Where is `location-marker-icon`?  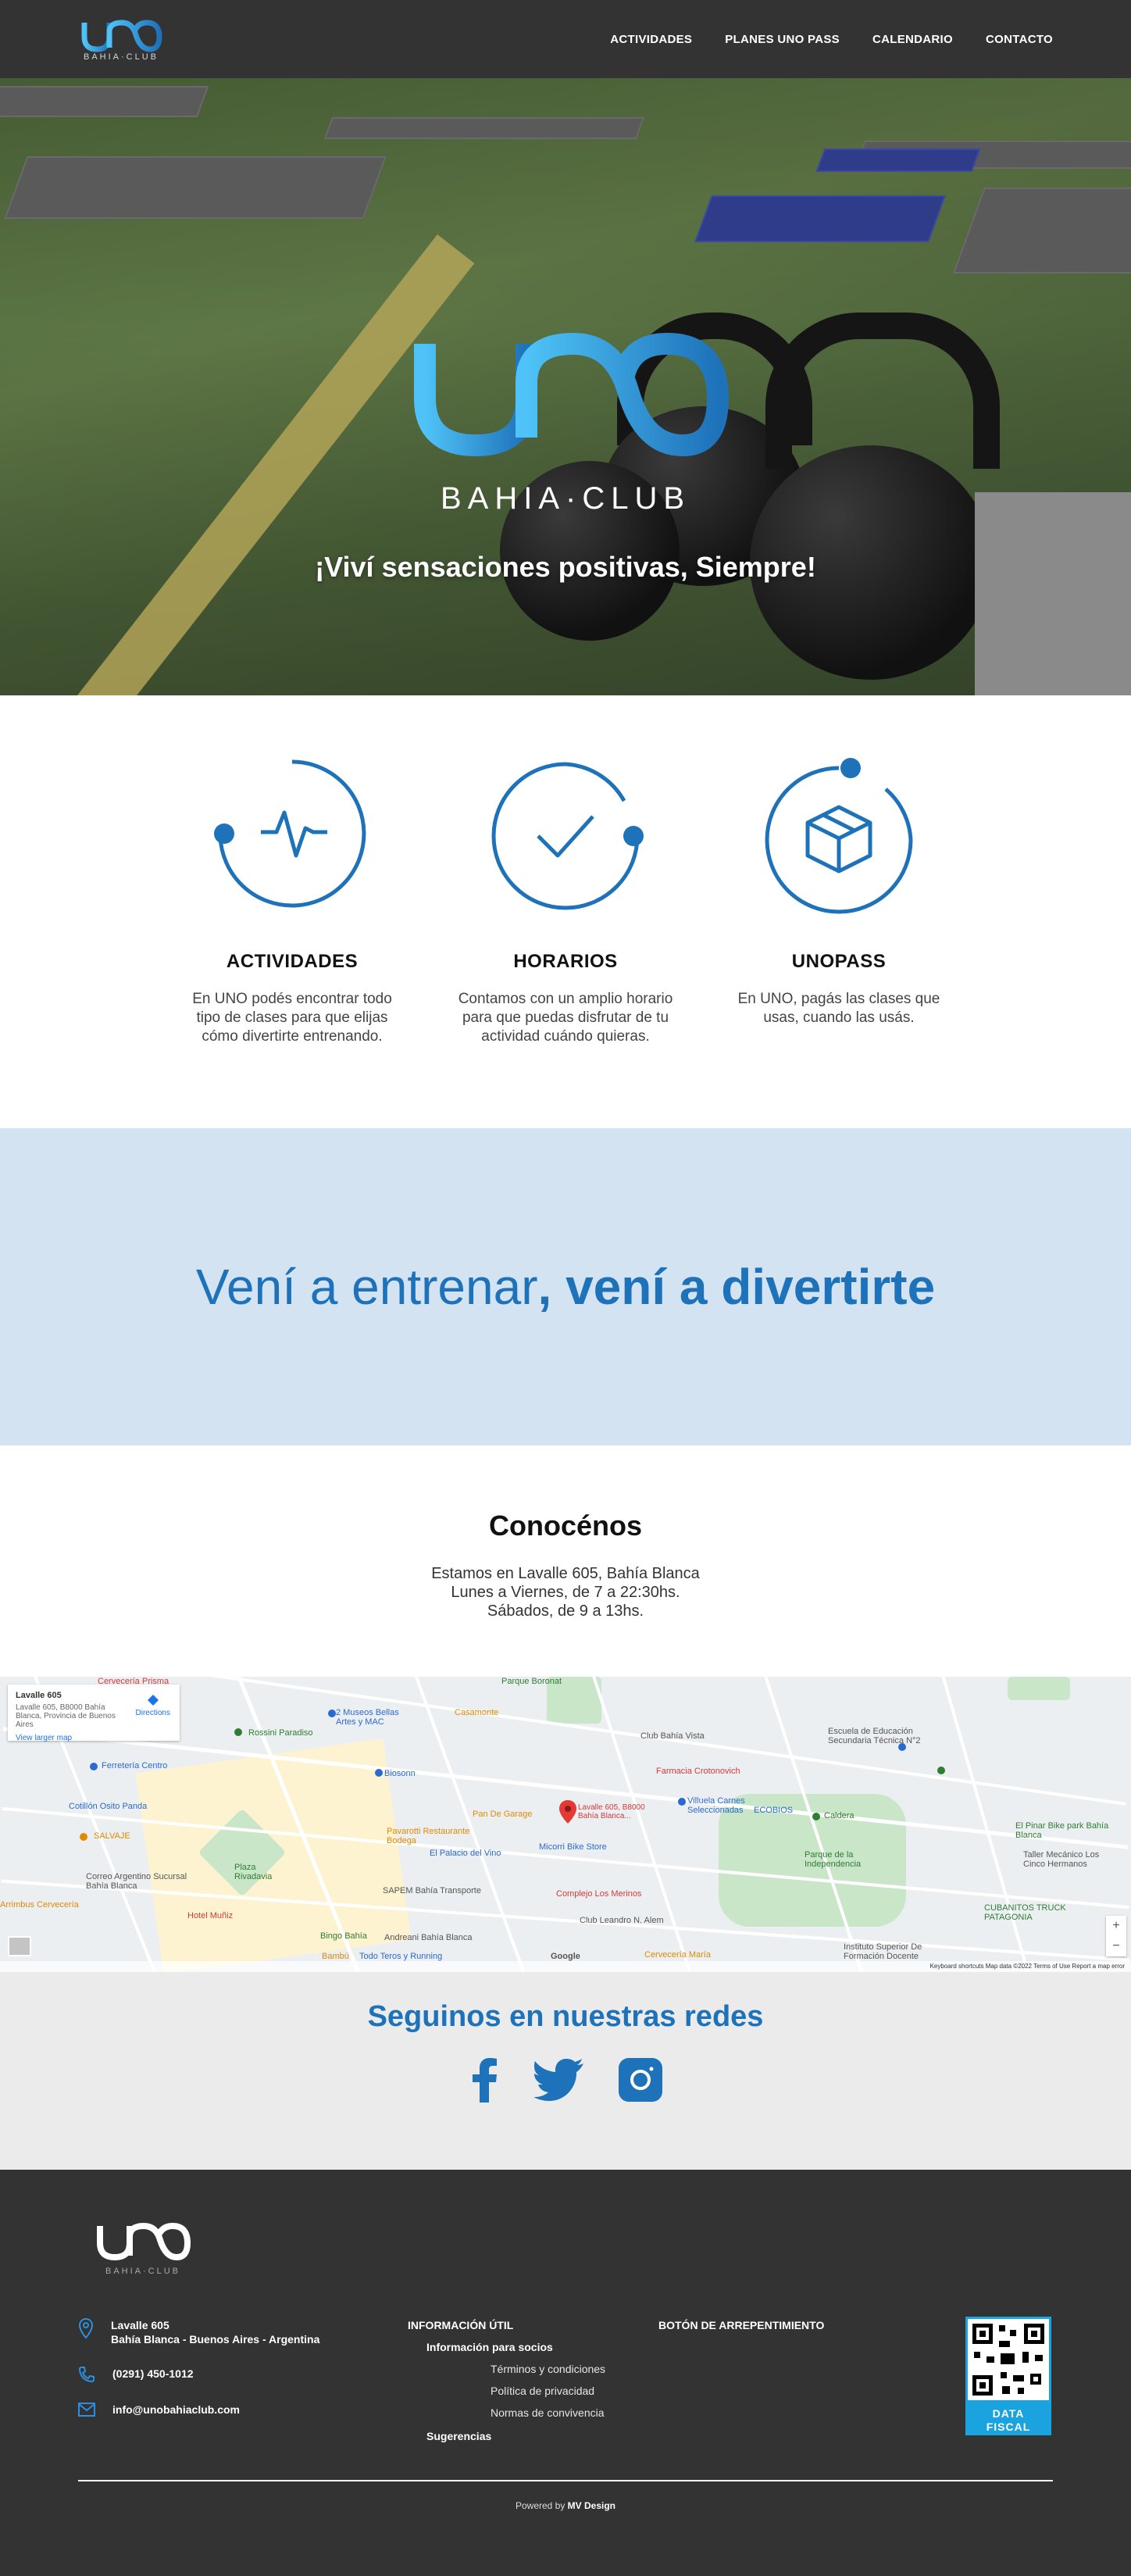 location-marker-icon is located at coordinates (567, 1814).